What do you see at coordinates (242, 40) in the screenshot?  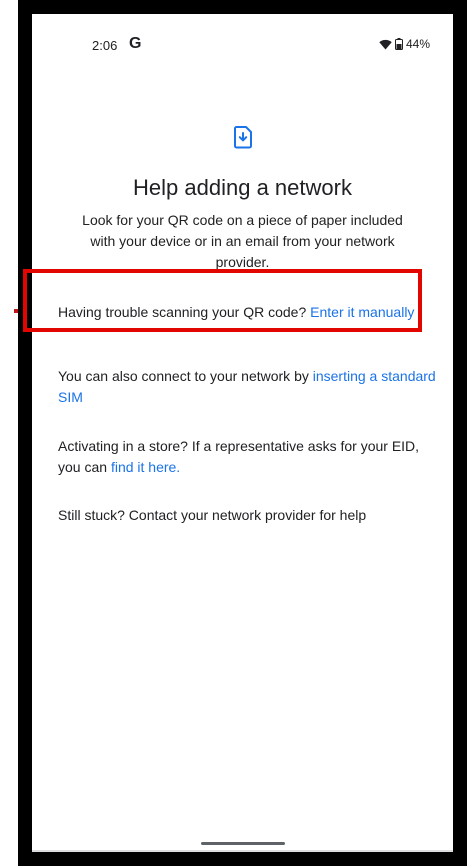 I see `status-bar: 2:06 G 44%` at bounding box center [242, 40].